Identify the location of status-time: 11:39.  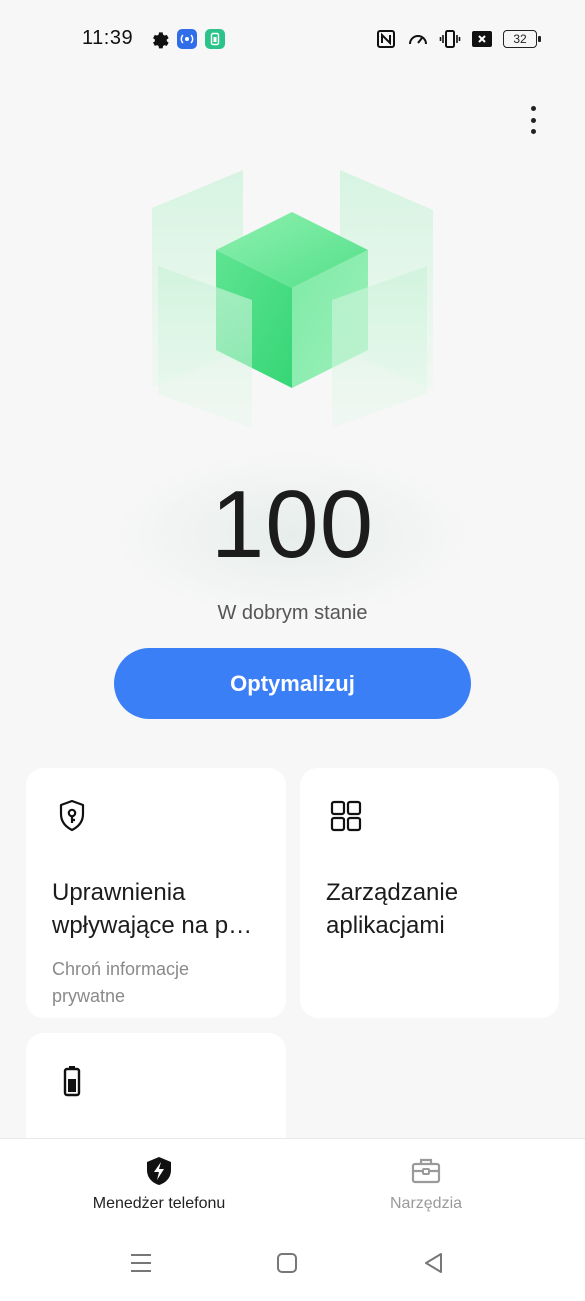
(108, 38).